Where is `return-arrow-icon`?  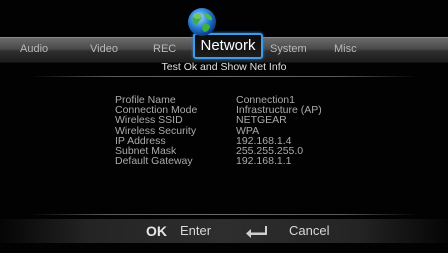
return-arrow-icon is located at coordinates (257, 232).